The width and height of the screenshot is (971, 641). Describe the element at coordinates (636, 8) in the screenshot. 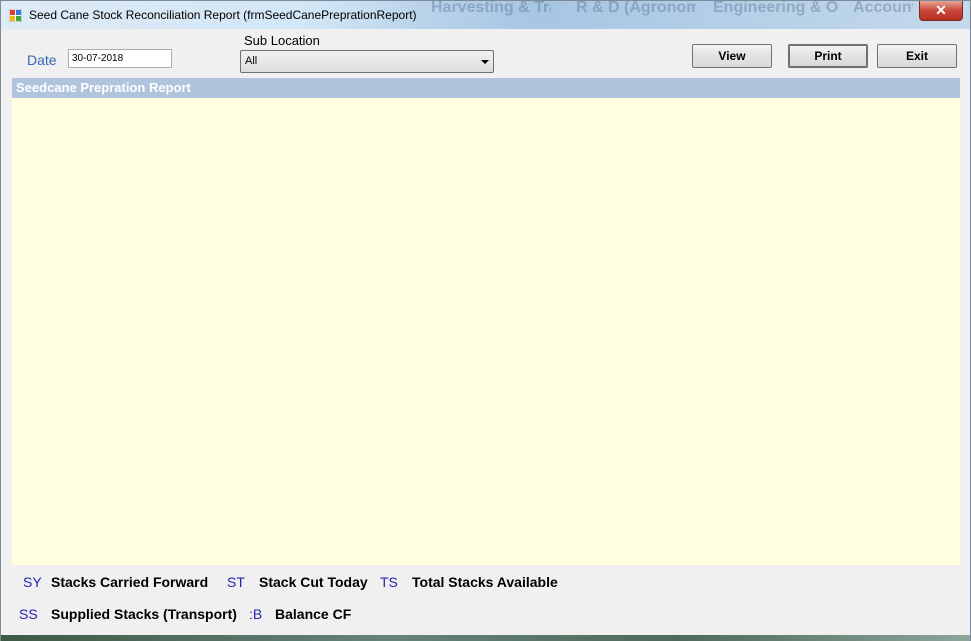

I see `background-window-title-2: R & D (Agronomy)` at that location.